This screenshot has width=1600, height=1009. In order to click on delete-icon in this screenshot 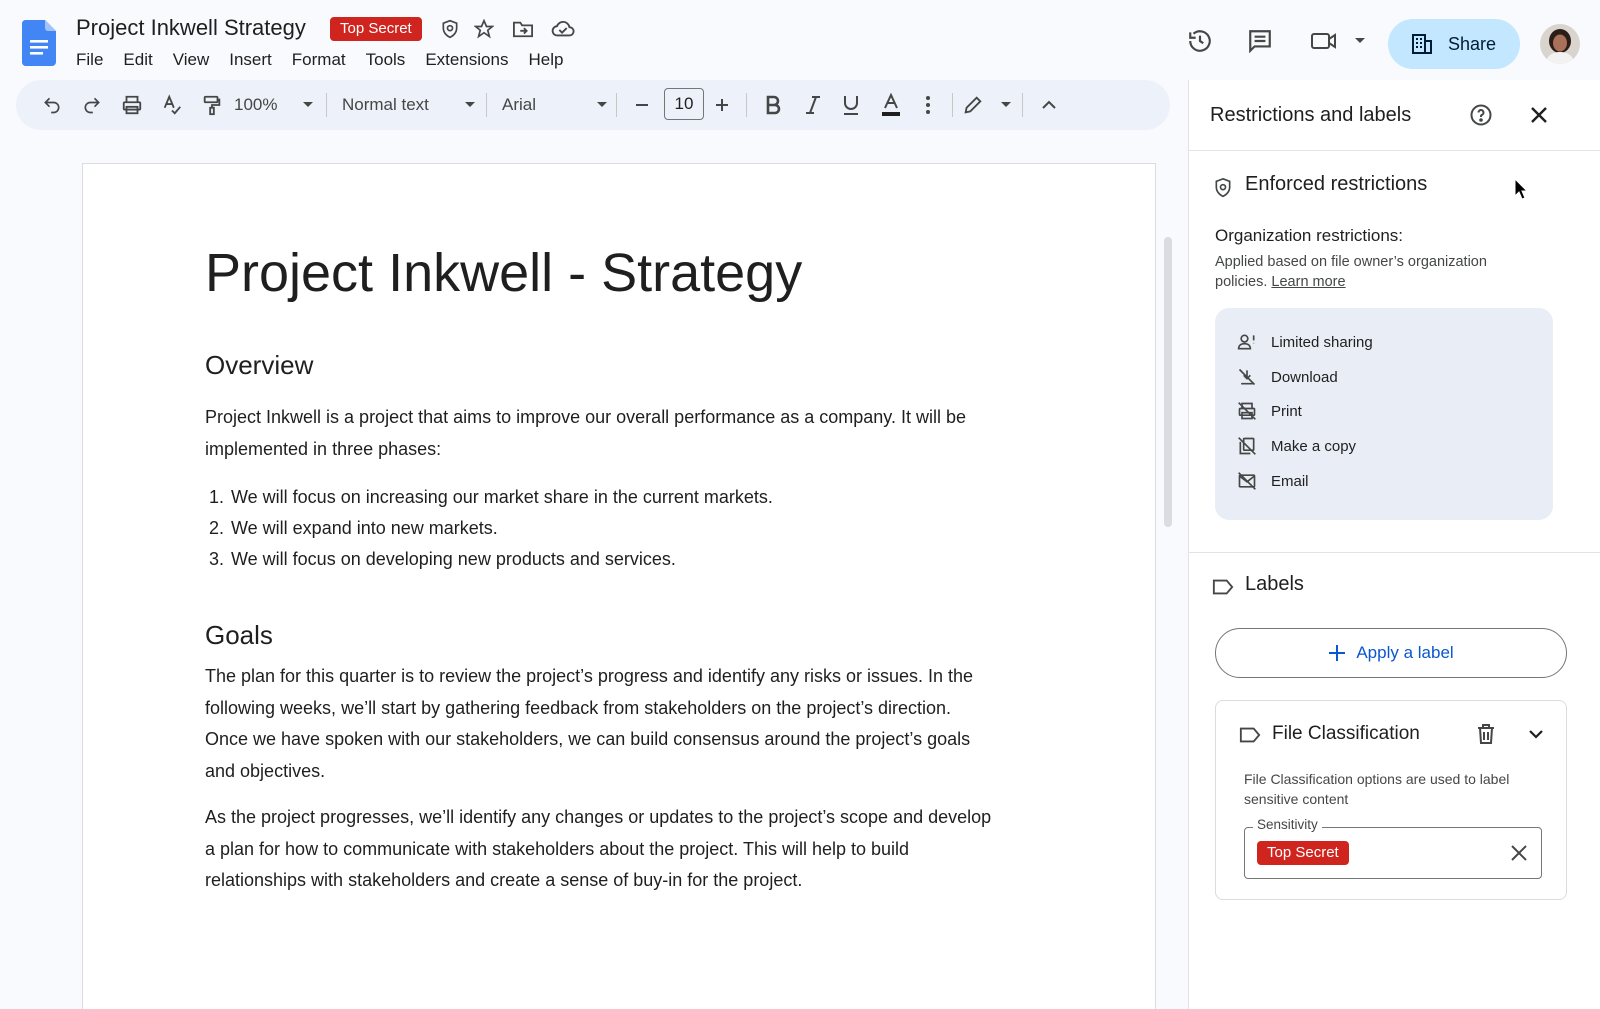, I will do `click(1486, 734)`.